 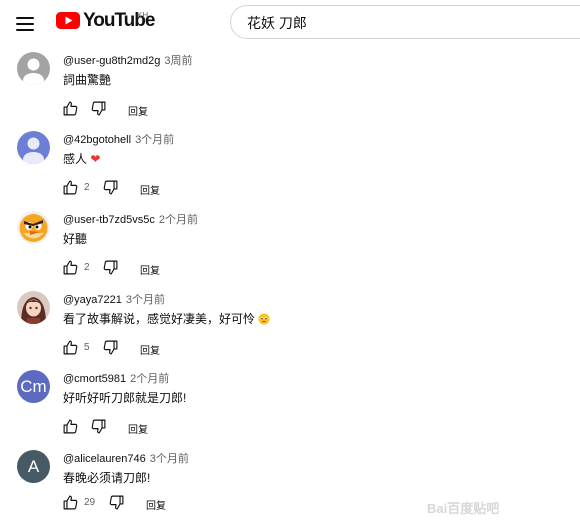 I want to click on youtube-play-icon, so click(x=68, y=20).